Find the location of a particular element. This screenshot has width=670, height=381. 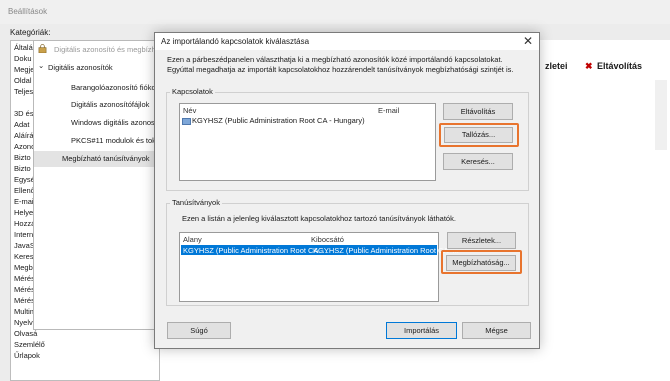

category-item: Űrlapok is located at coordinates (27, 355).